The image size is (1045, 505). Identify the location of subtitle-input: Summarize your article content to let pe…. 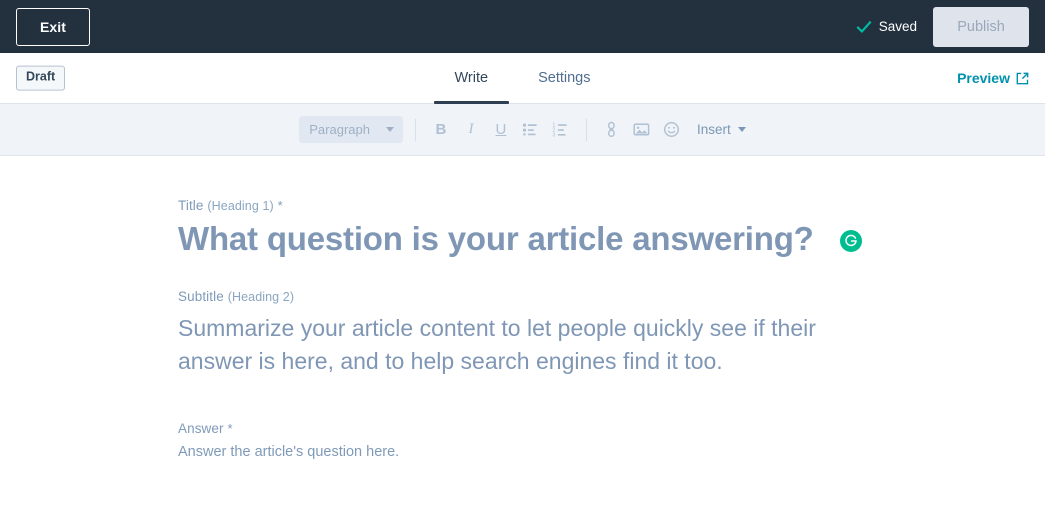
(523, 345).